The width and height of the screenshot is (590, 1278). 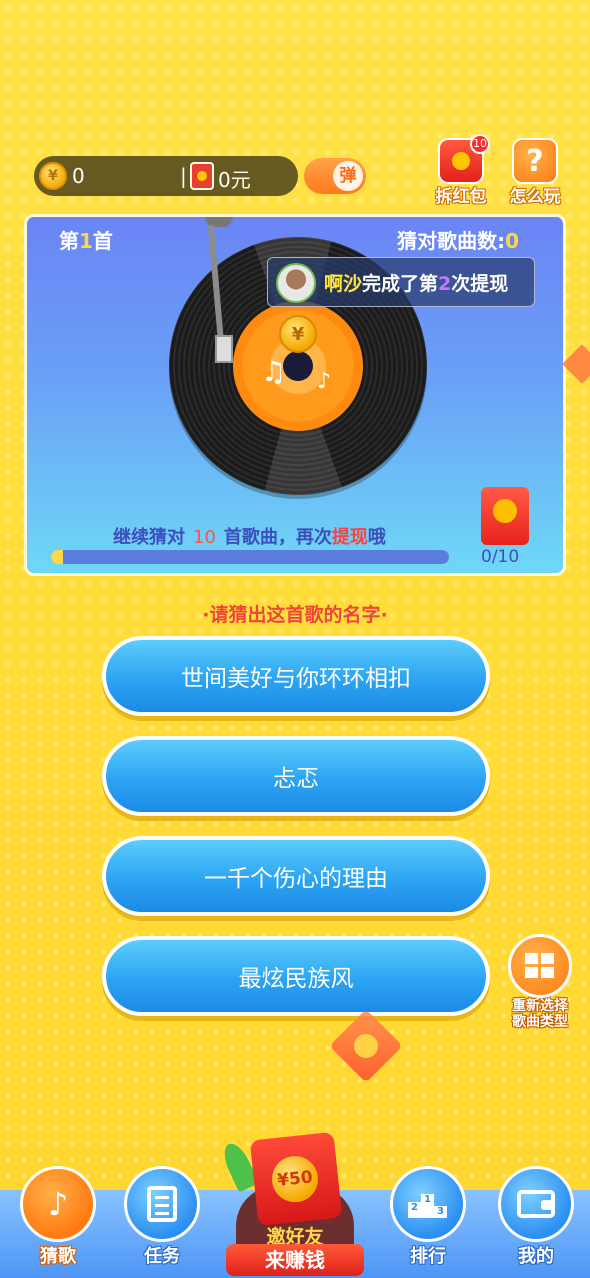 I want to click on answer-option-2: 忐忑, so click(x=296, y=776).